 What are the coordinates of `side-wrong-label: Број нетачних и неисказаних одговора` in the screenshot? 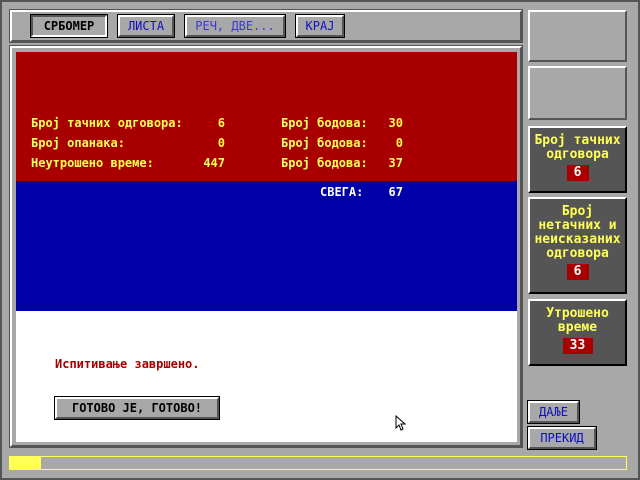 It's located at (577, 232).